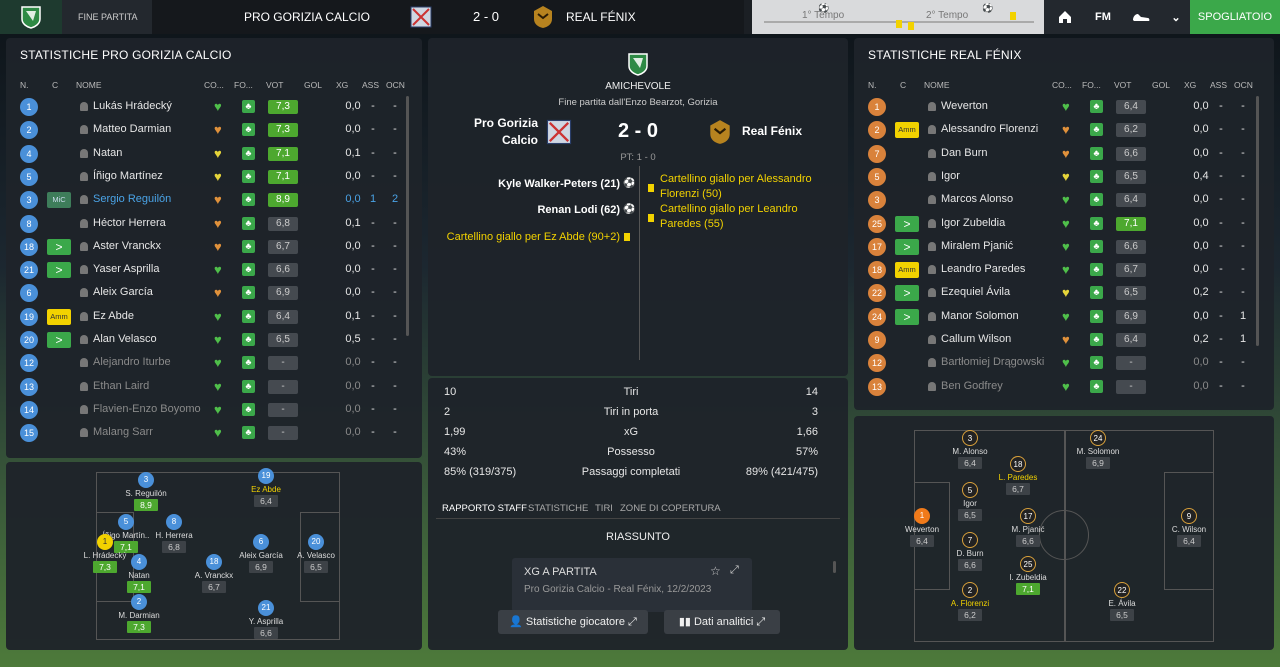 The height and width of the screenshot is (667, 1280). I want to click on player-row: 3 Marcos Alonso ♥ ♣ 6,4 0,0- -, so click(1060, 199).